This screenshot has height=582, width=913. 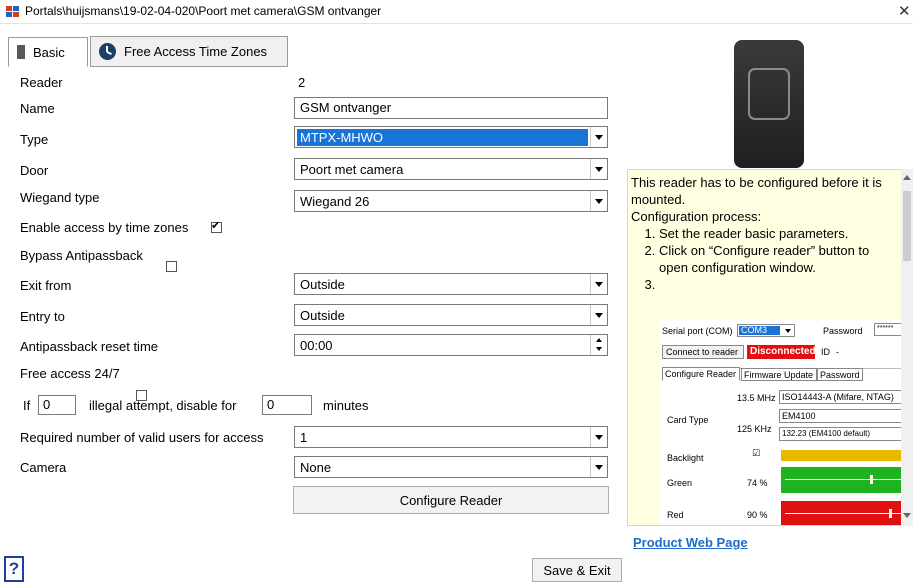 What do you see at coordinates (451, 108) in the screenshot?
I see `name-input: GSM ontvanger` at bounding box center [451, 108].